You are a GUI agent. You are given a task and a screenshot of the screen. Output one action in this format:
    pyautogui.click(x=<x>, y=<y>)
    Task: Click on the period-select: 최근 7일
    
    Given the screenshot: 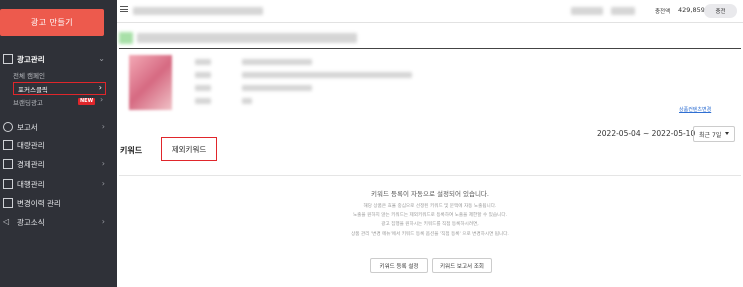 What is the action you would take?
    pyautogui.click(x=714, y=134)
    